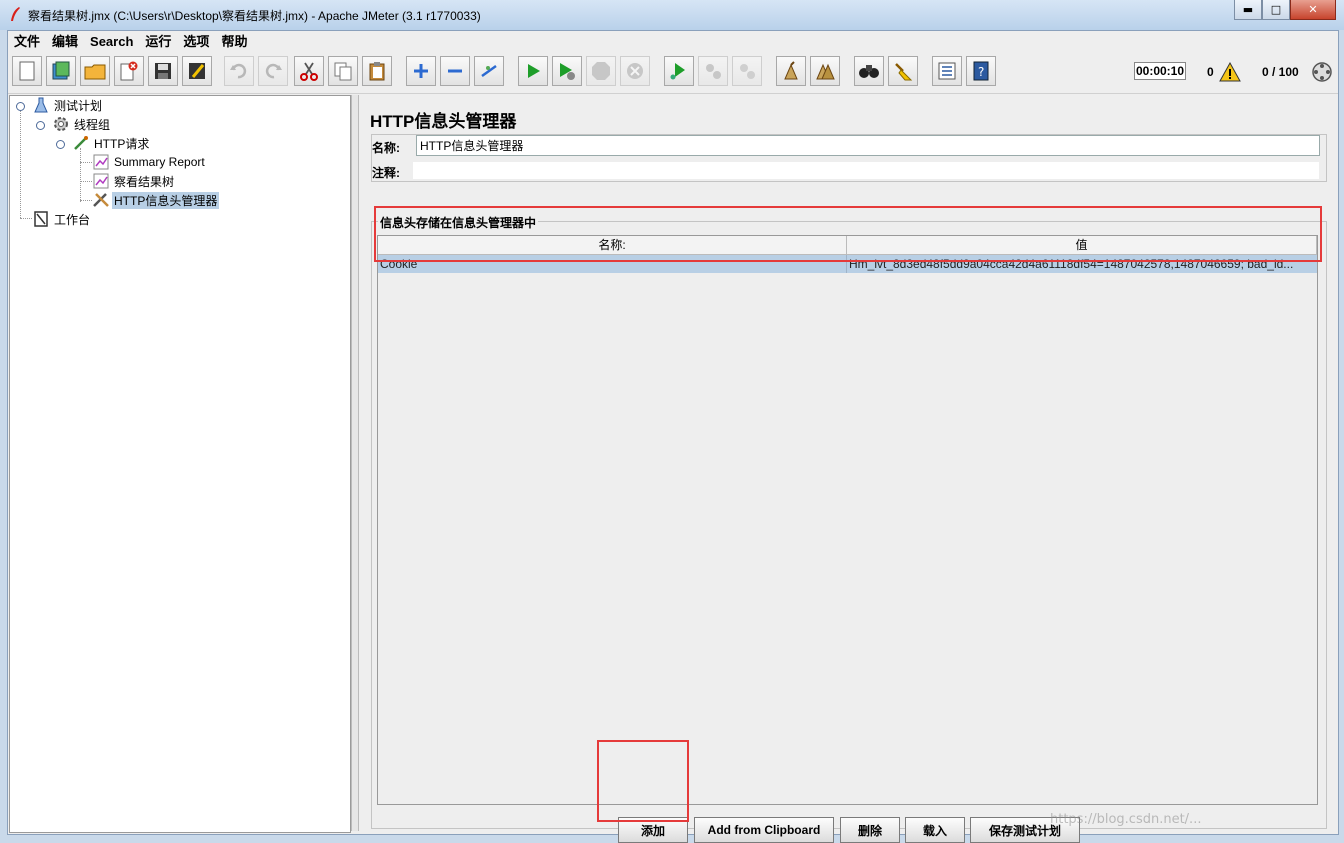 This screenshot has height=843, width=1344. Describe the element at coordinates (489, 71) in the screenshot. I see `toggle-icon` at that location.